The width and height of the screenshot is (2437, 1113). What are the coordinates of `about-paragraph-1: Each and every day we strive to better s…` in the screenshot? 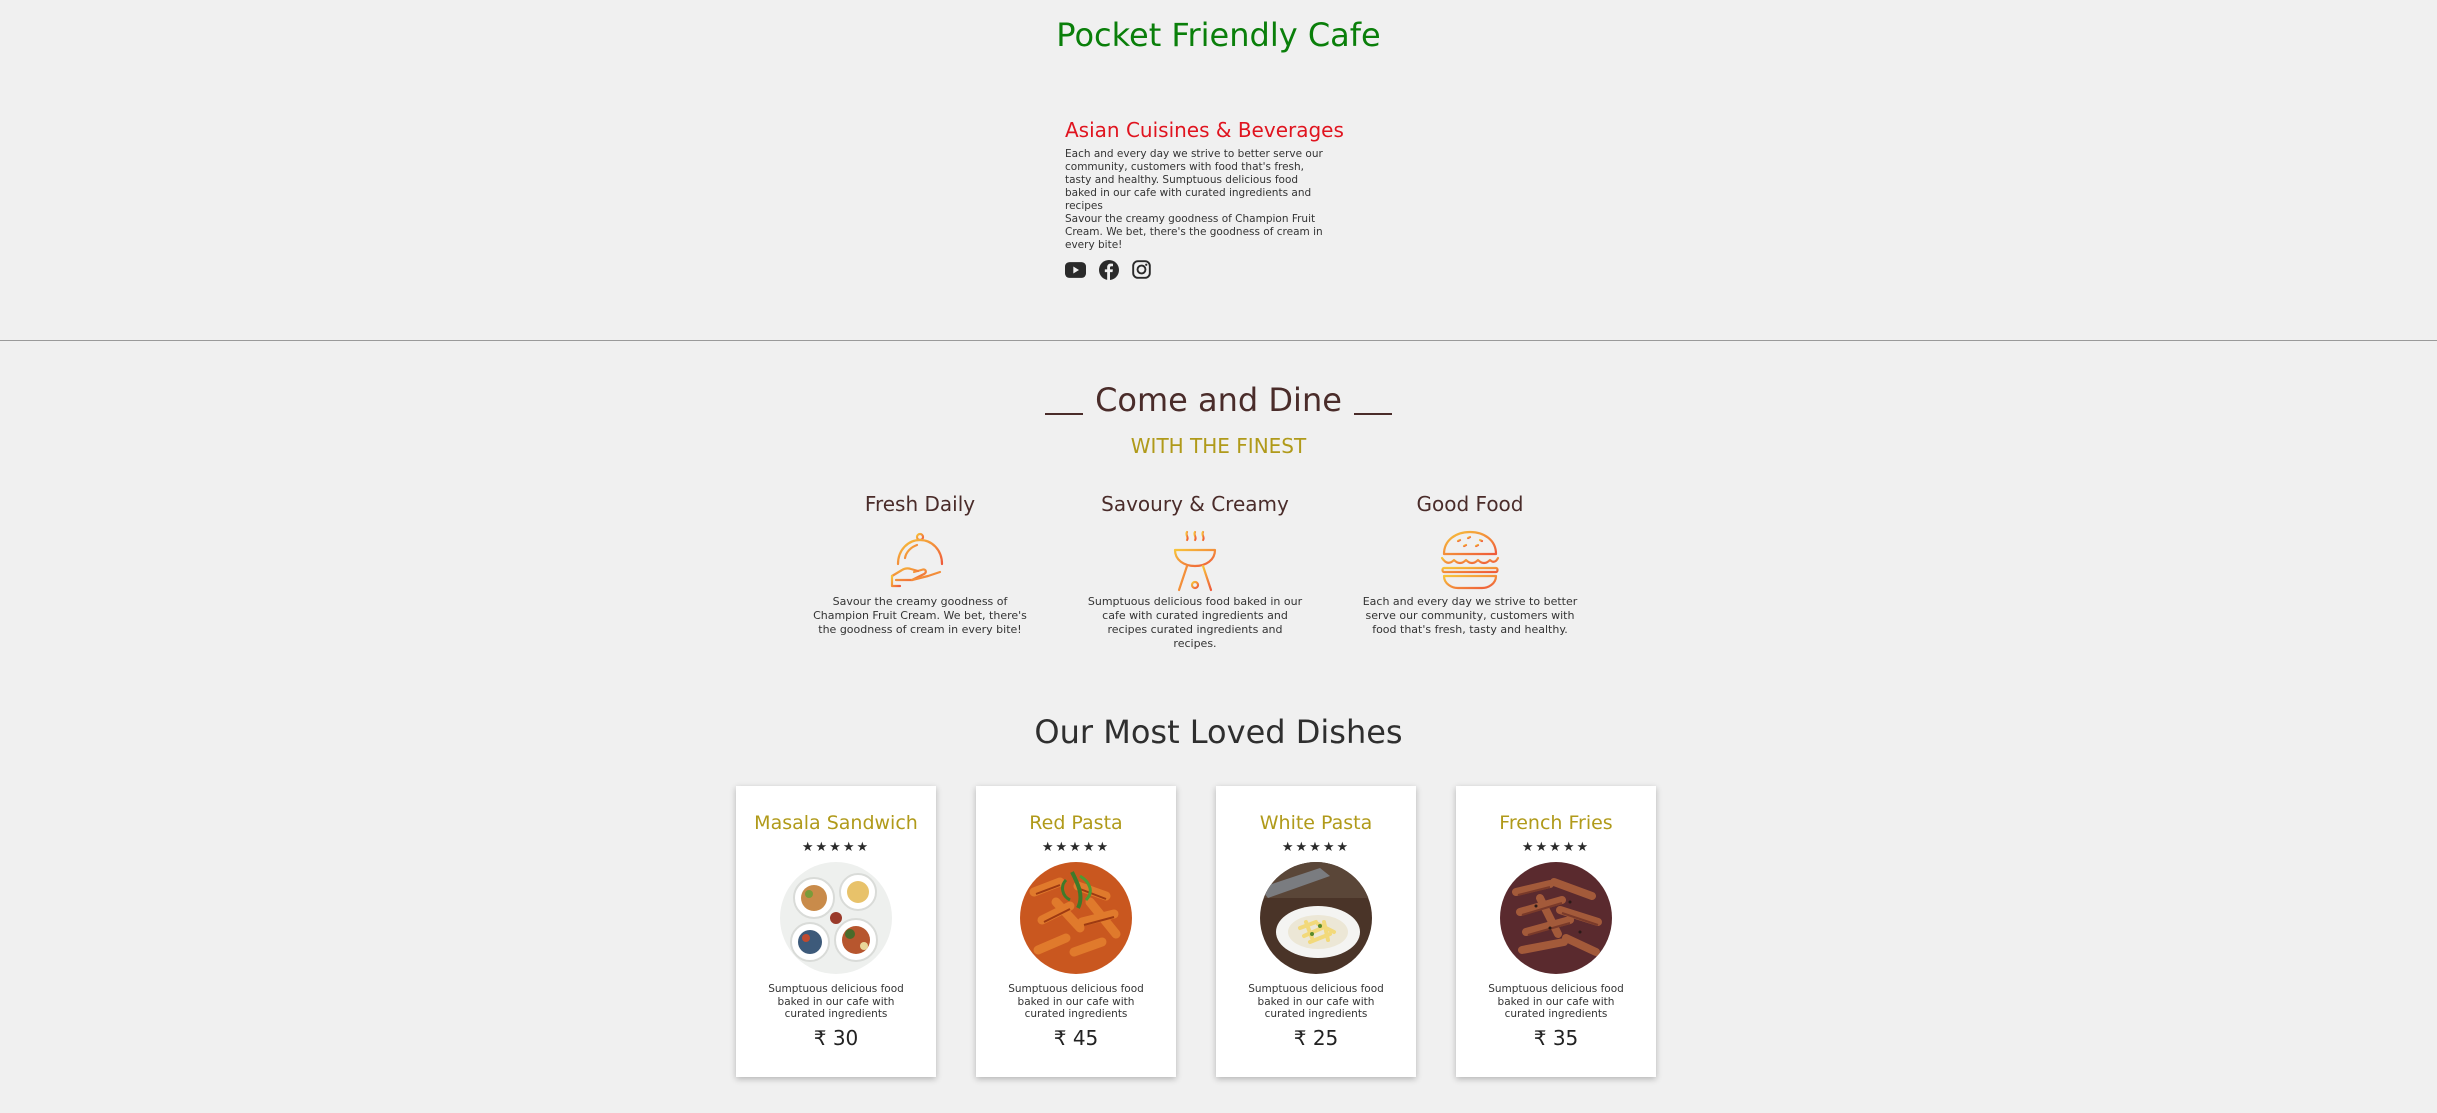 It's located at (1194, 180).